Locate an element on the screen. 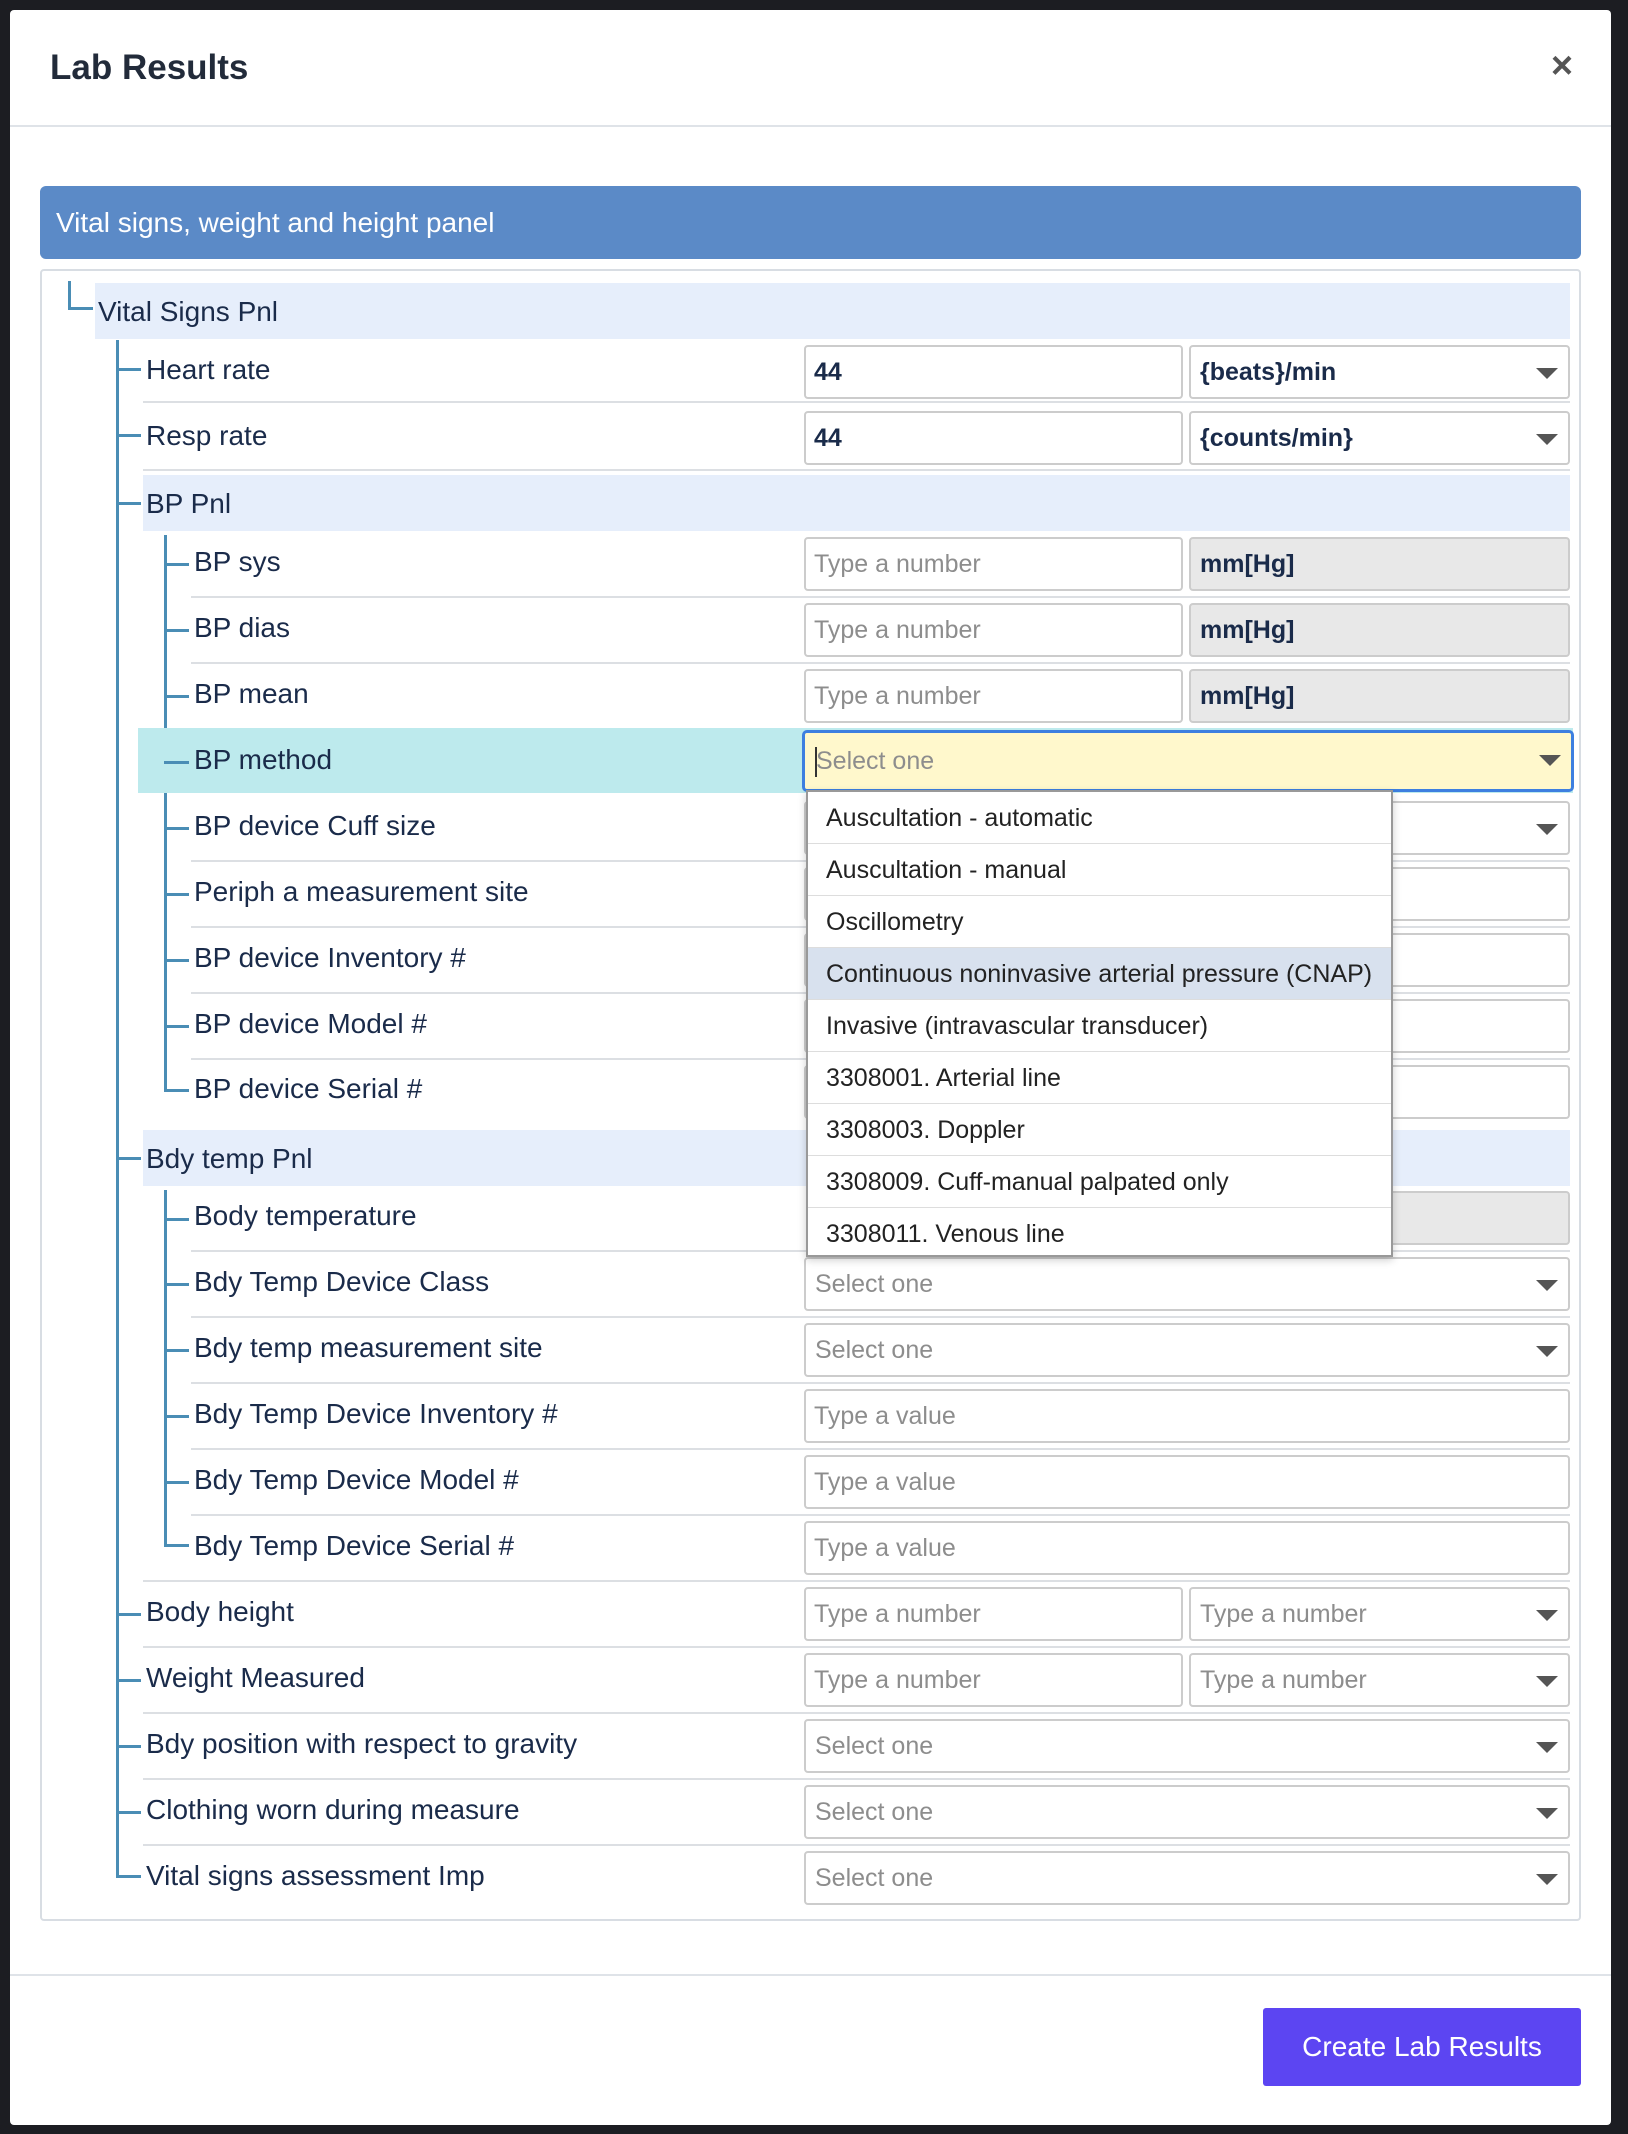  bp-sys-unit: mm[Hg] is located at coordinates (1379, 564).